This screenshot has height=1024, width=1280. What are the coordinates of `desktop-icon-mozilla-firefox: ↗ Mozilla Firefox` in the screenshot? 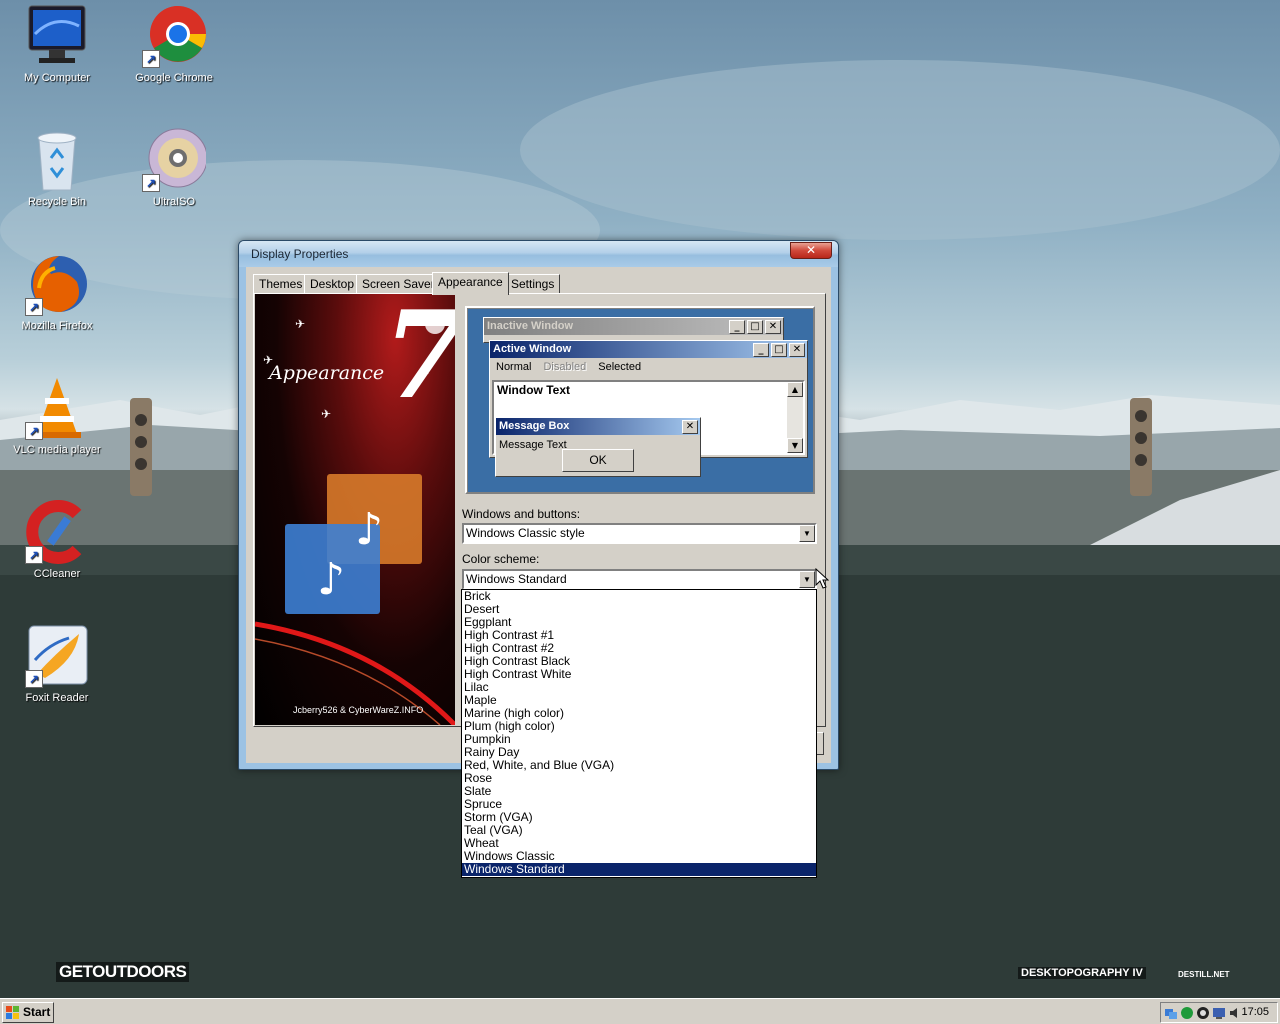 It's located at (57, 292).